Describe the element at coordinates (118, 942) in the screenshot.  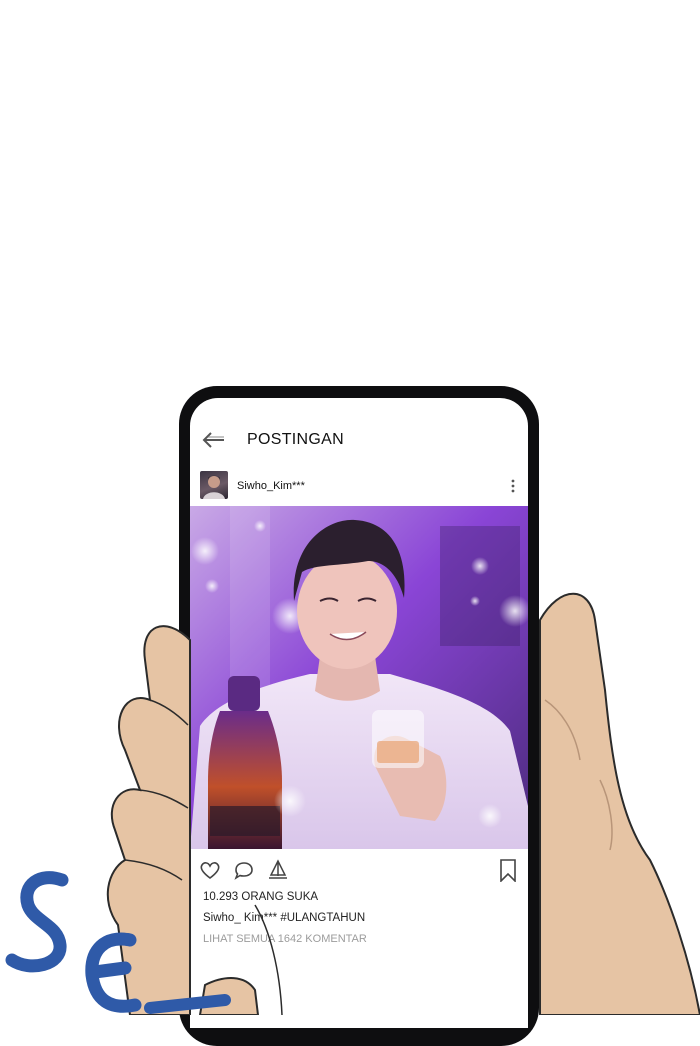
I see `brush-lettering` at that location.